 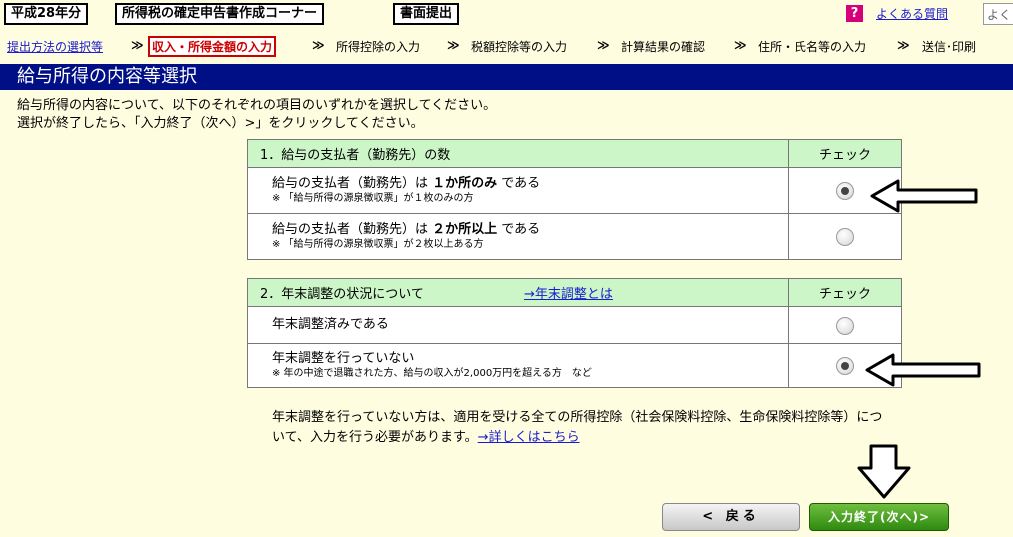 I want to click on breadcrumb-item-address-name: 住所・氏名等の入力, so click(x=812, y=47).